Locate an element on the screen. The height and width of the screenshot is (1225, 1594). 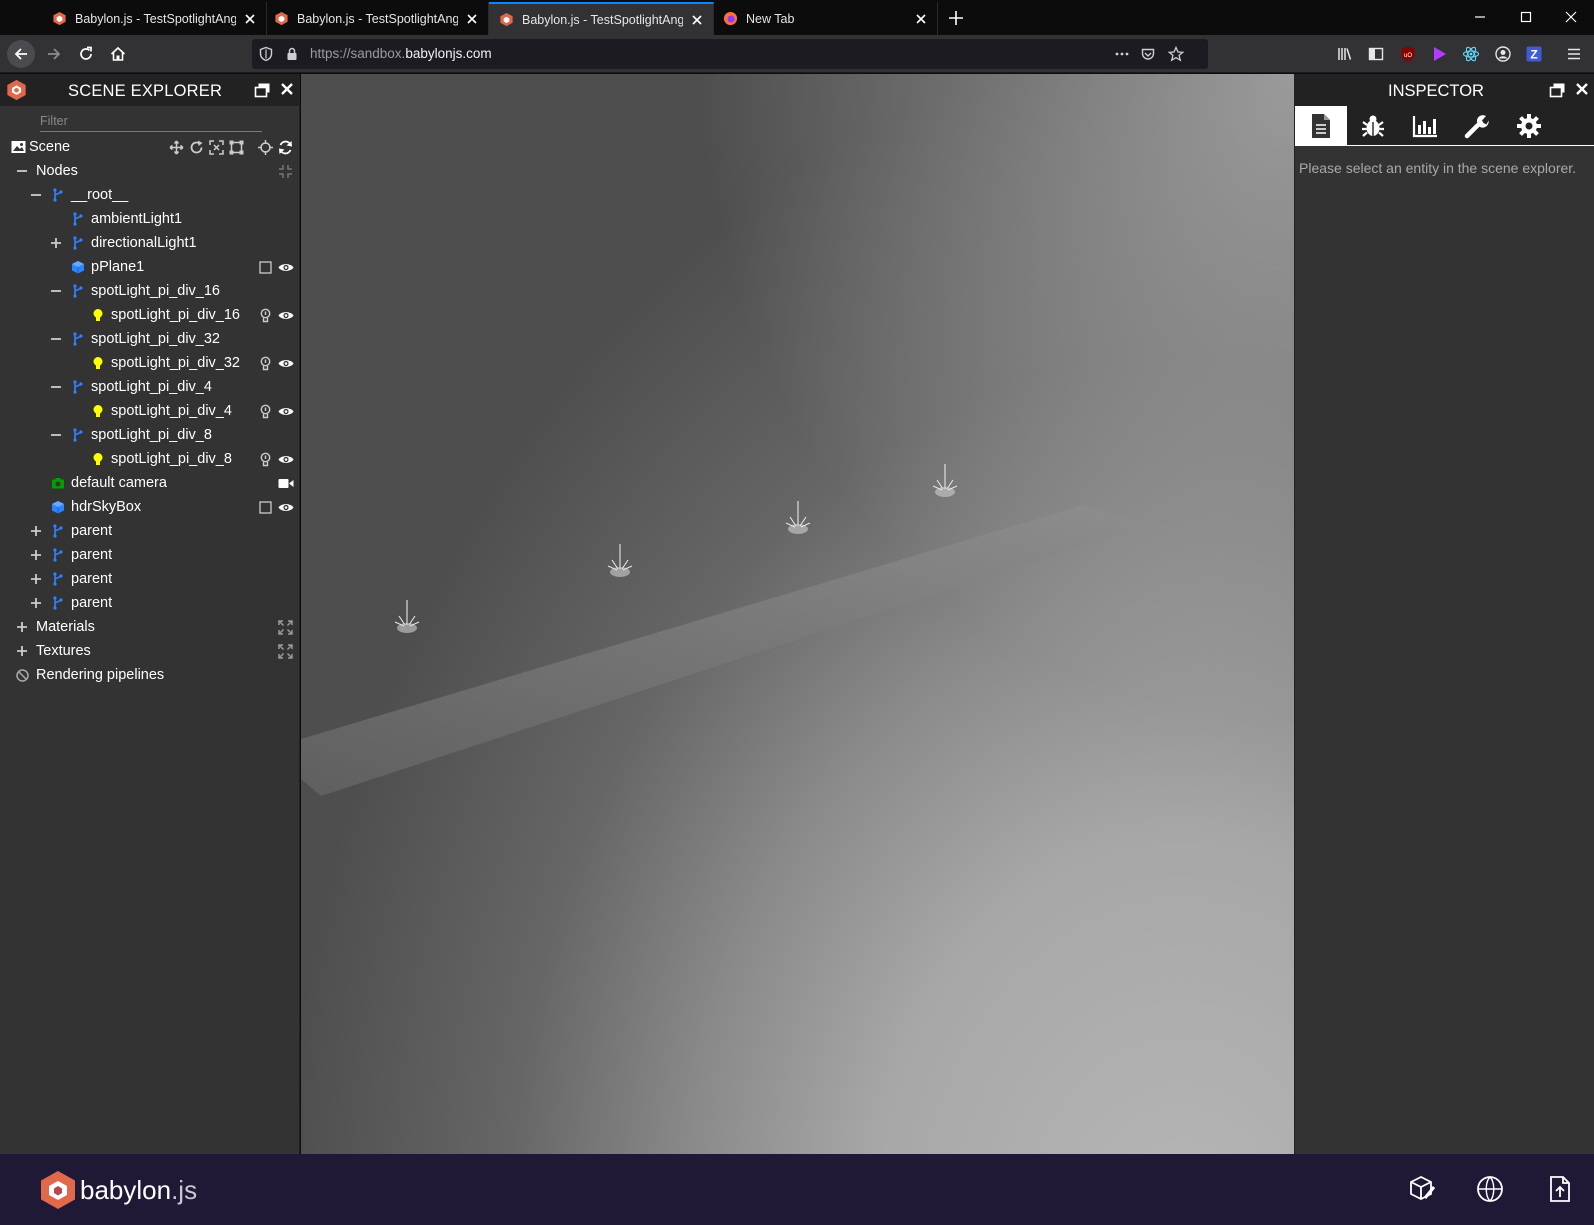
shield-icon is located at coordinates (266, 54).